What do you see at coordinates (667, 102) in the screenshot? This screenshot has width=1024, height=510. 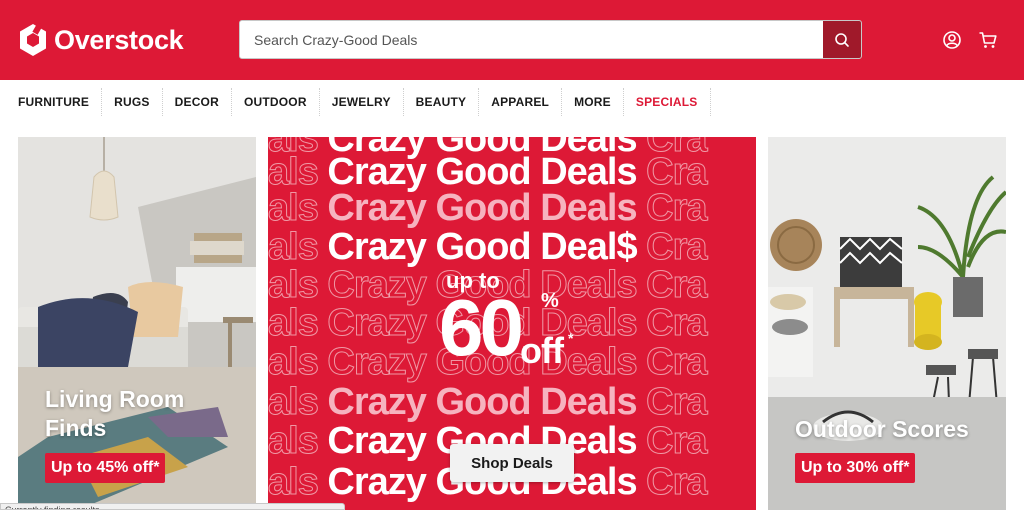 I see `nav-specials: SPECIALS` at bounding box center [667, 102].